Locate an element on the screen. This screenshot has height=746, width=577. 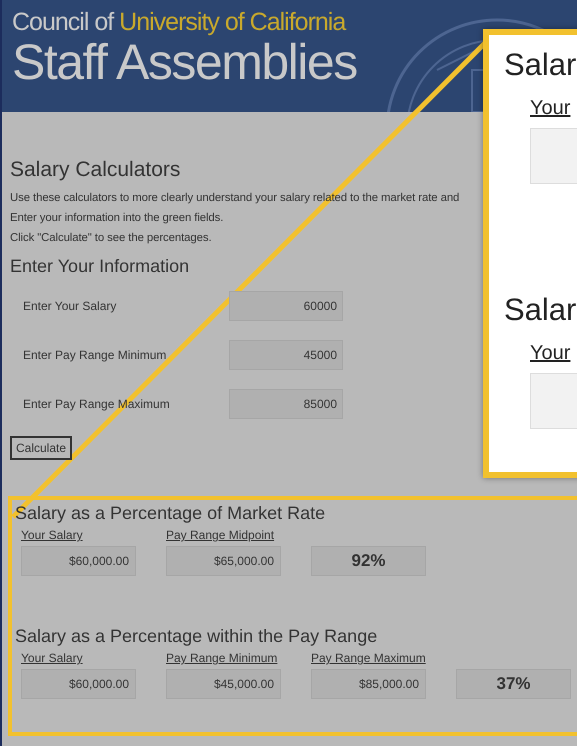
percentage-result: 37% is located at coordinates (513, 684).